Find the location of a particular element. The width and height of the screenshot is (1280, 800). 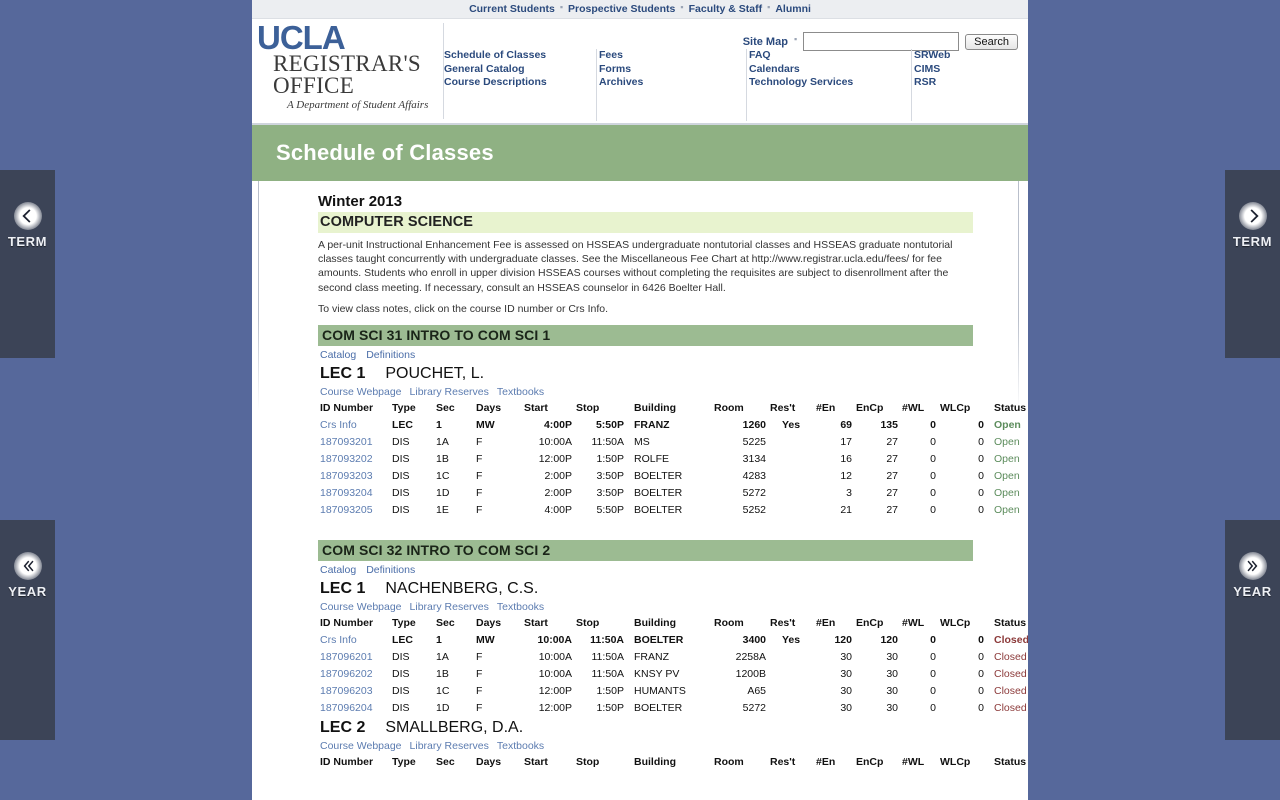

column-header-type: Type is located at coordinates (404, 408).